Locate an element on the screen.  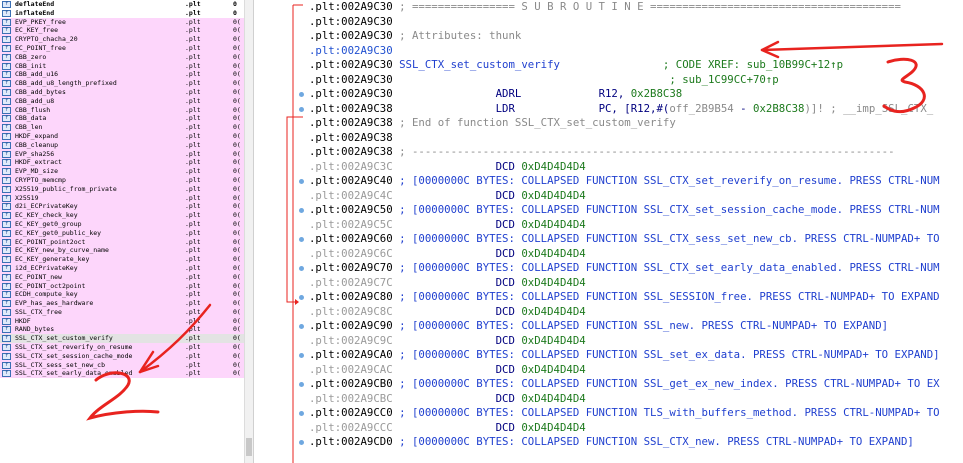
annotation-arrow-right is located at coordinates (852, 47).